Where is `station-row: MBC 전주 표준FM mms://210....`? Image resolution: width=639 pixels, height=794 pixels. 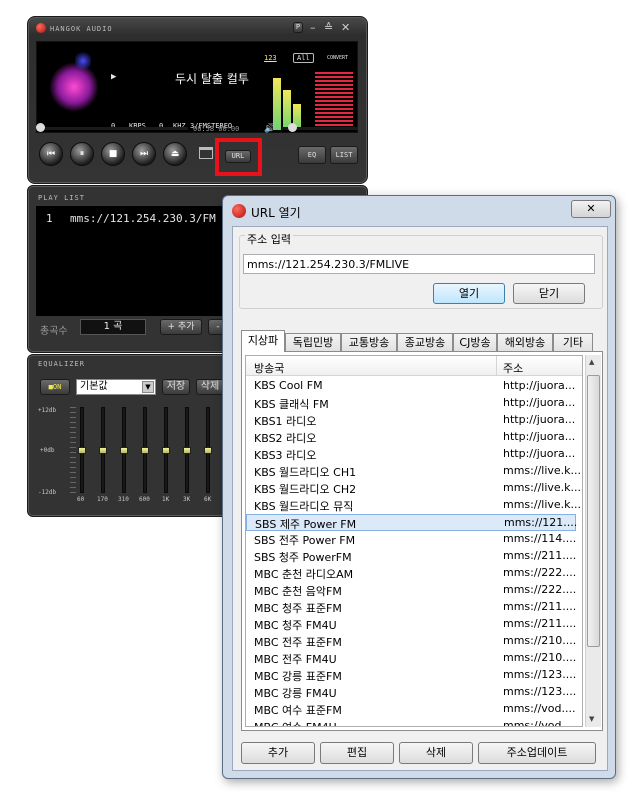 station-row: MBC 전주 표준FM mms://210.... is located at coordinates (411, 641).